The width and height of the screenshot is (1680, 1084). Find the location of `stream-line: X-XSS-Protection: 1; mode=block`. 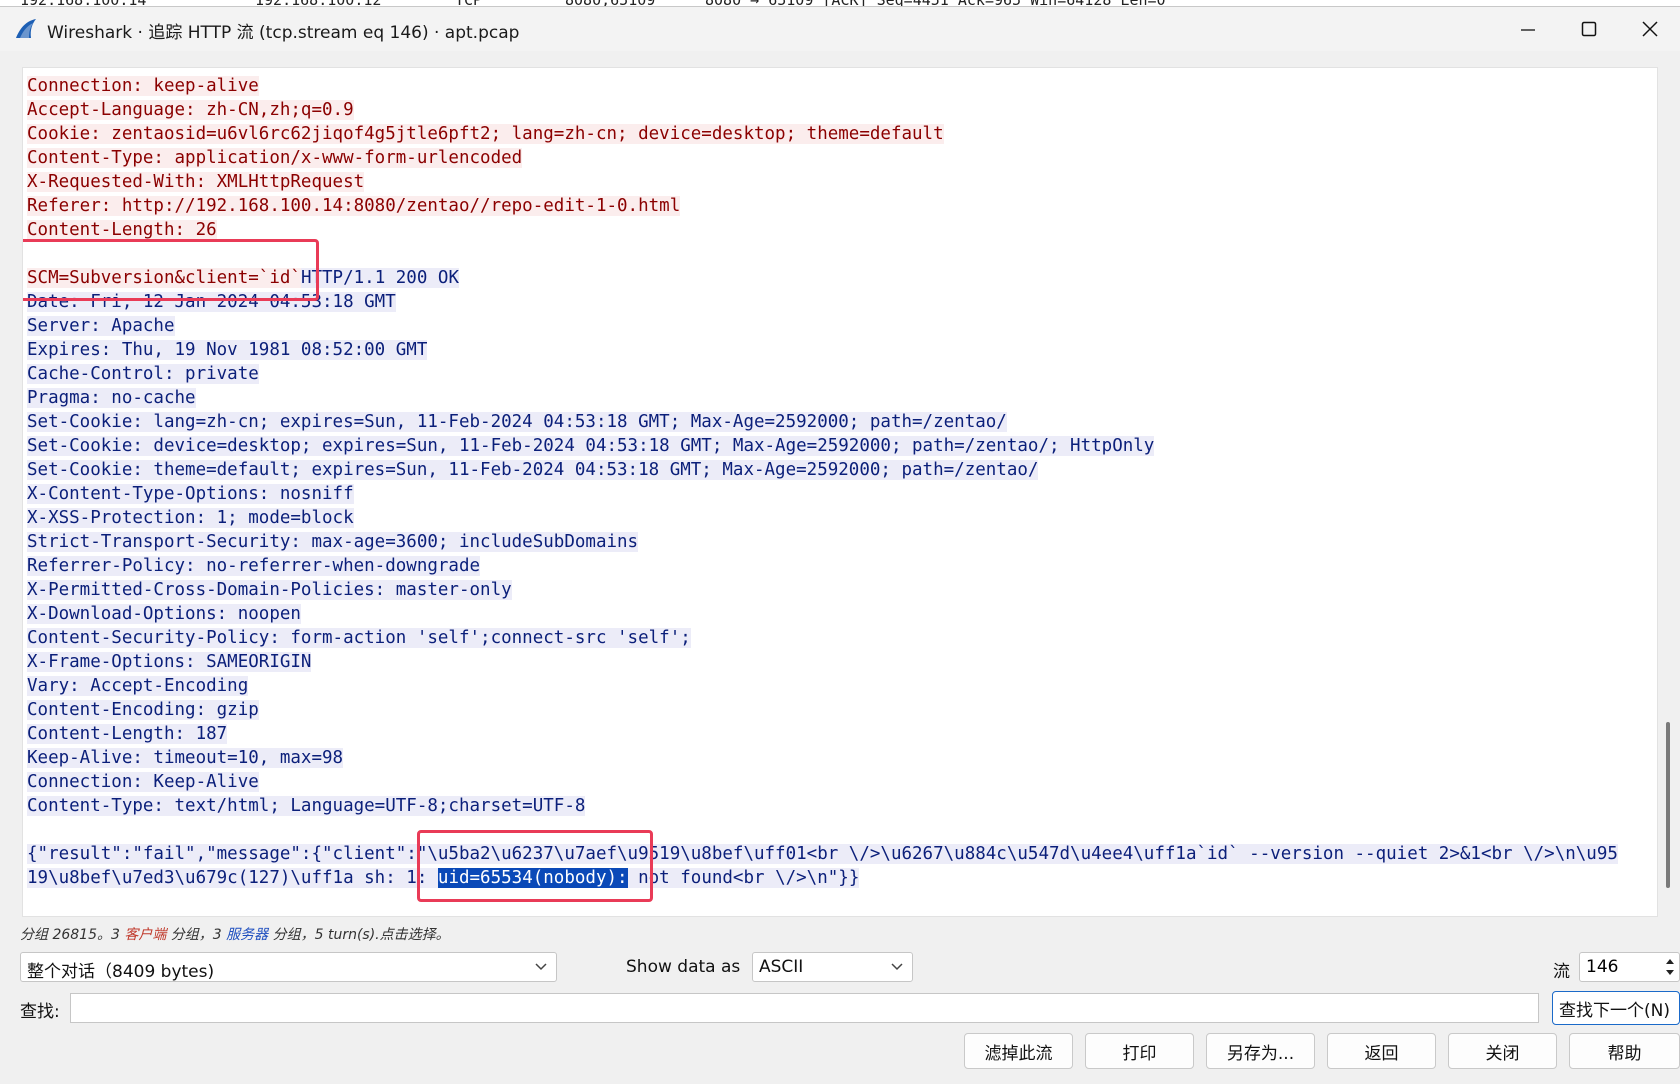

stream-line: X-XSS-Protection: 1; mode=block is located at coordinates (822, 518).